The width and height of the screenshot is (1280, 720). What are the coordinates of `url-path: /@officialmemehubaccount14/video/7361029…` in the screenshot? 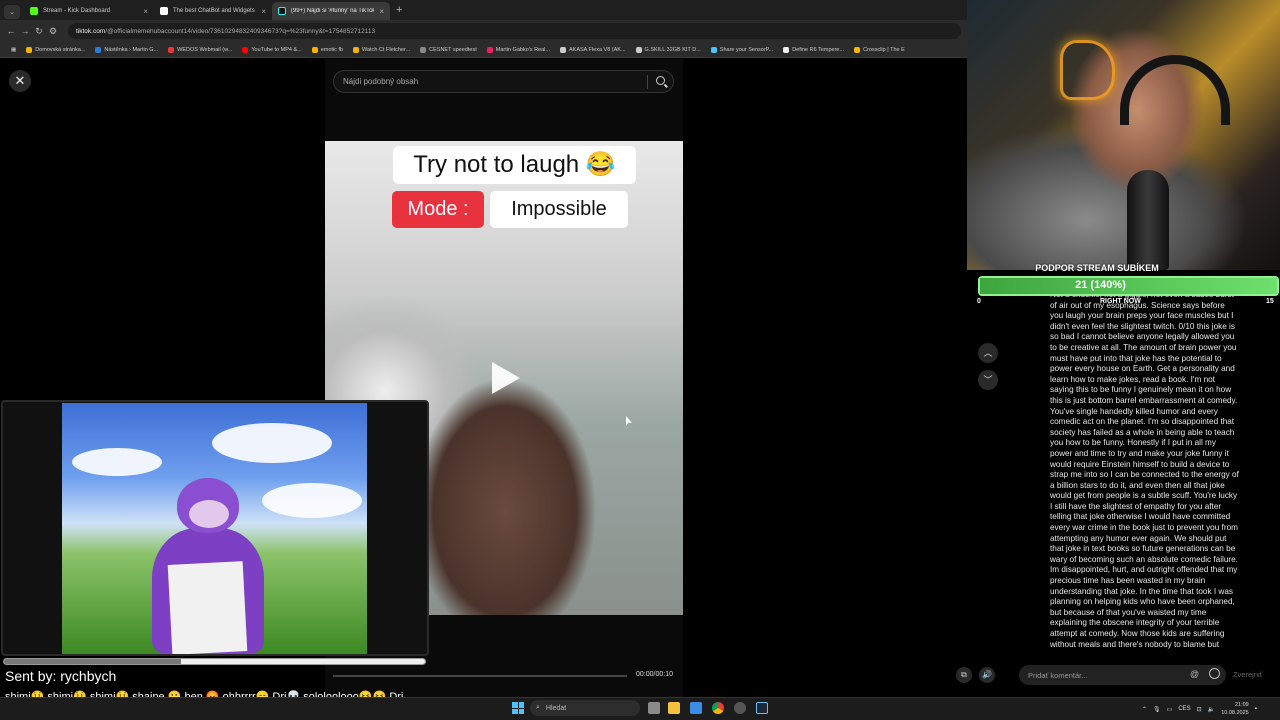 It's located at (240, 31).